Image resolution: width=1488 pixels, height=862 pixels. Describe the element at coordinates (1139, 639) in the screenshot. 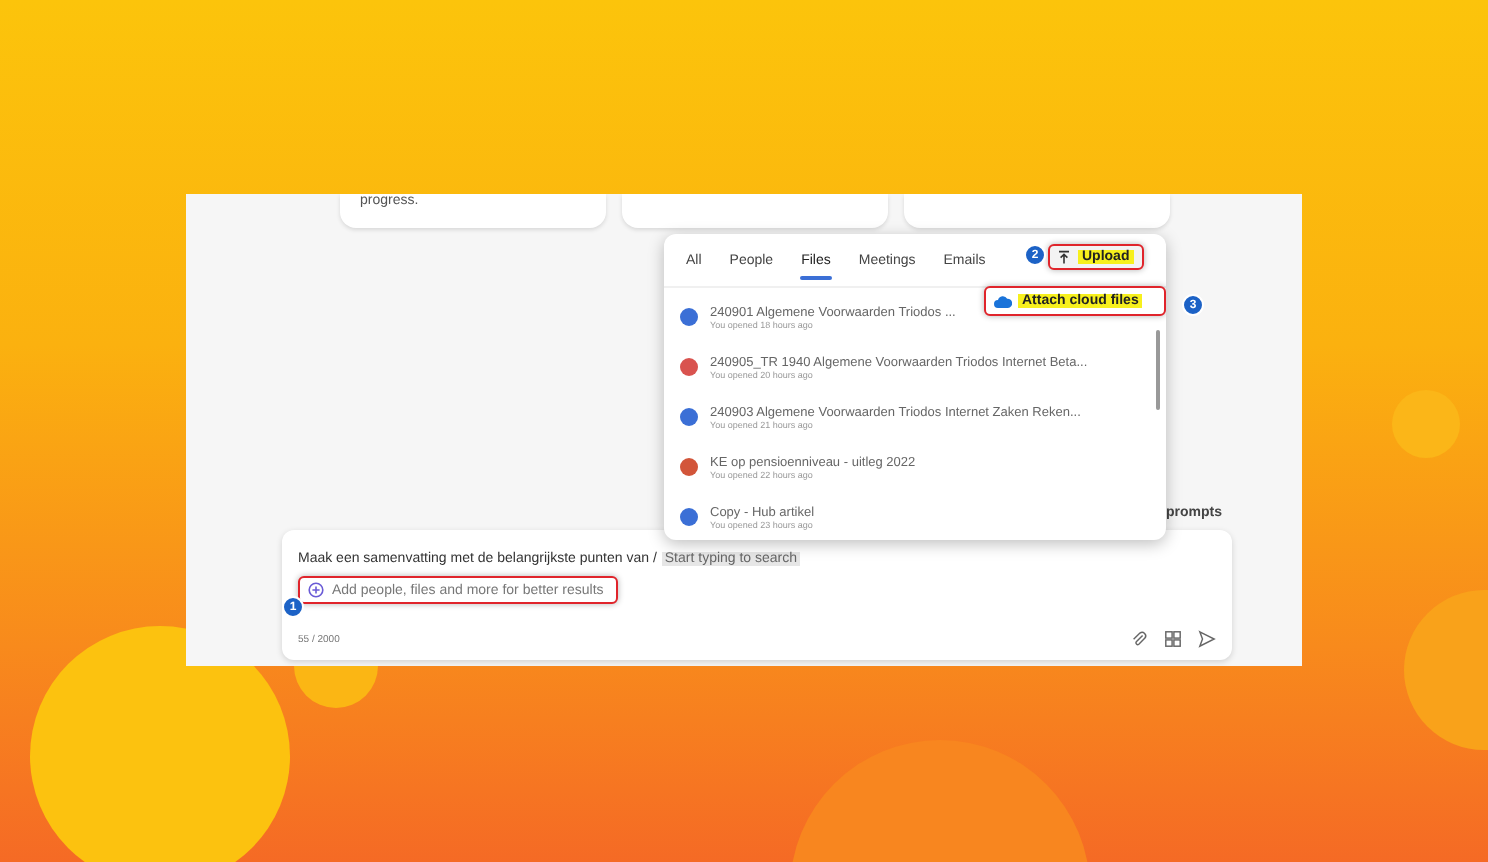

I see `paperclip-icon` at that location.